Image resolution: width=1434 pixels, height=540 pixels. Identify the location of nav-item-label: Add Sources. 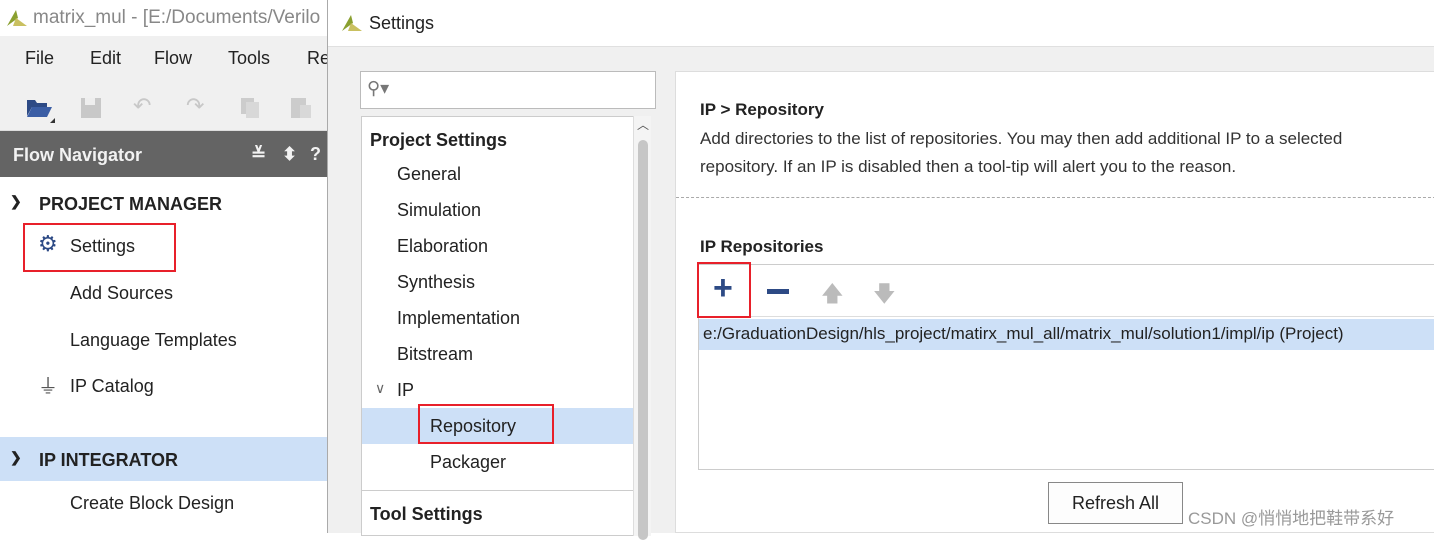
(122, 293).